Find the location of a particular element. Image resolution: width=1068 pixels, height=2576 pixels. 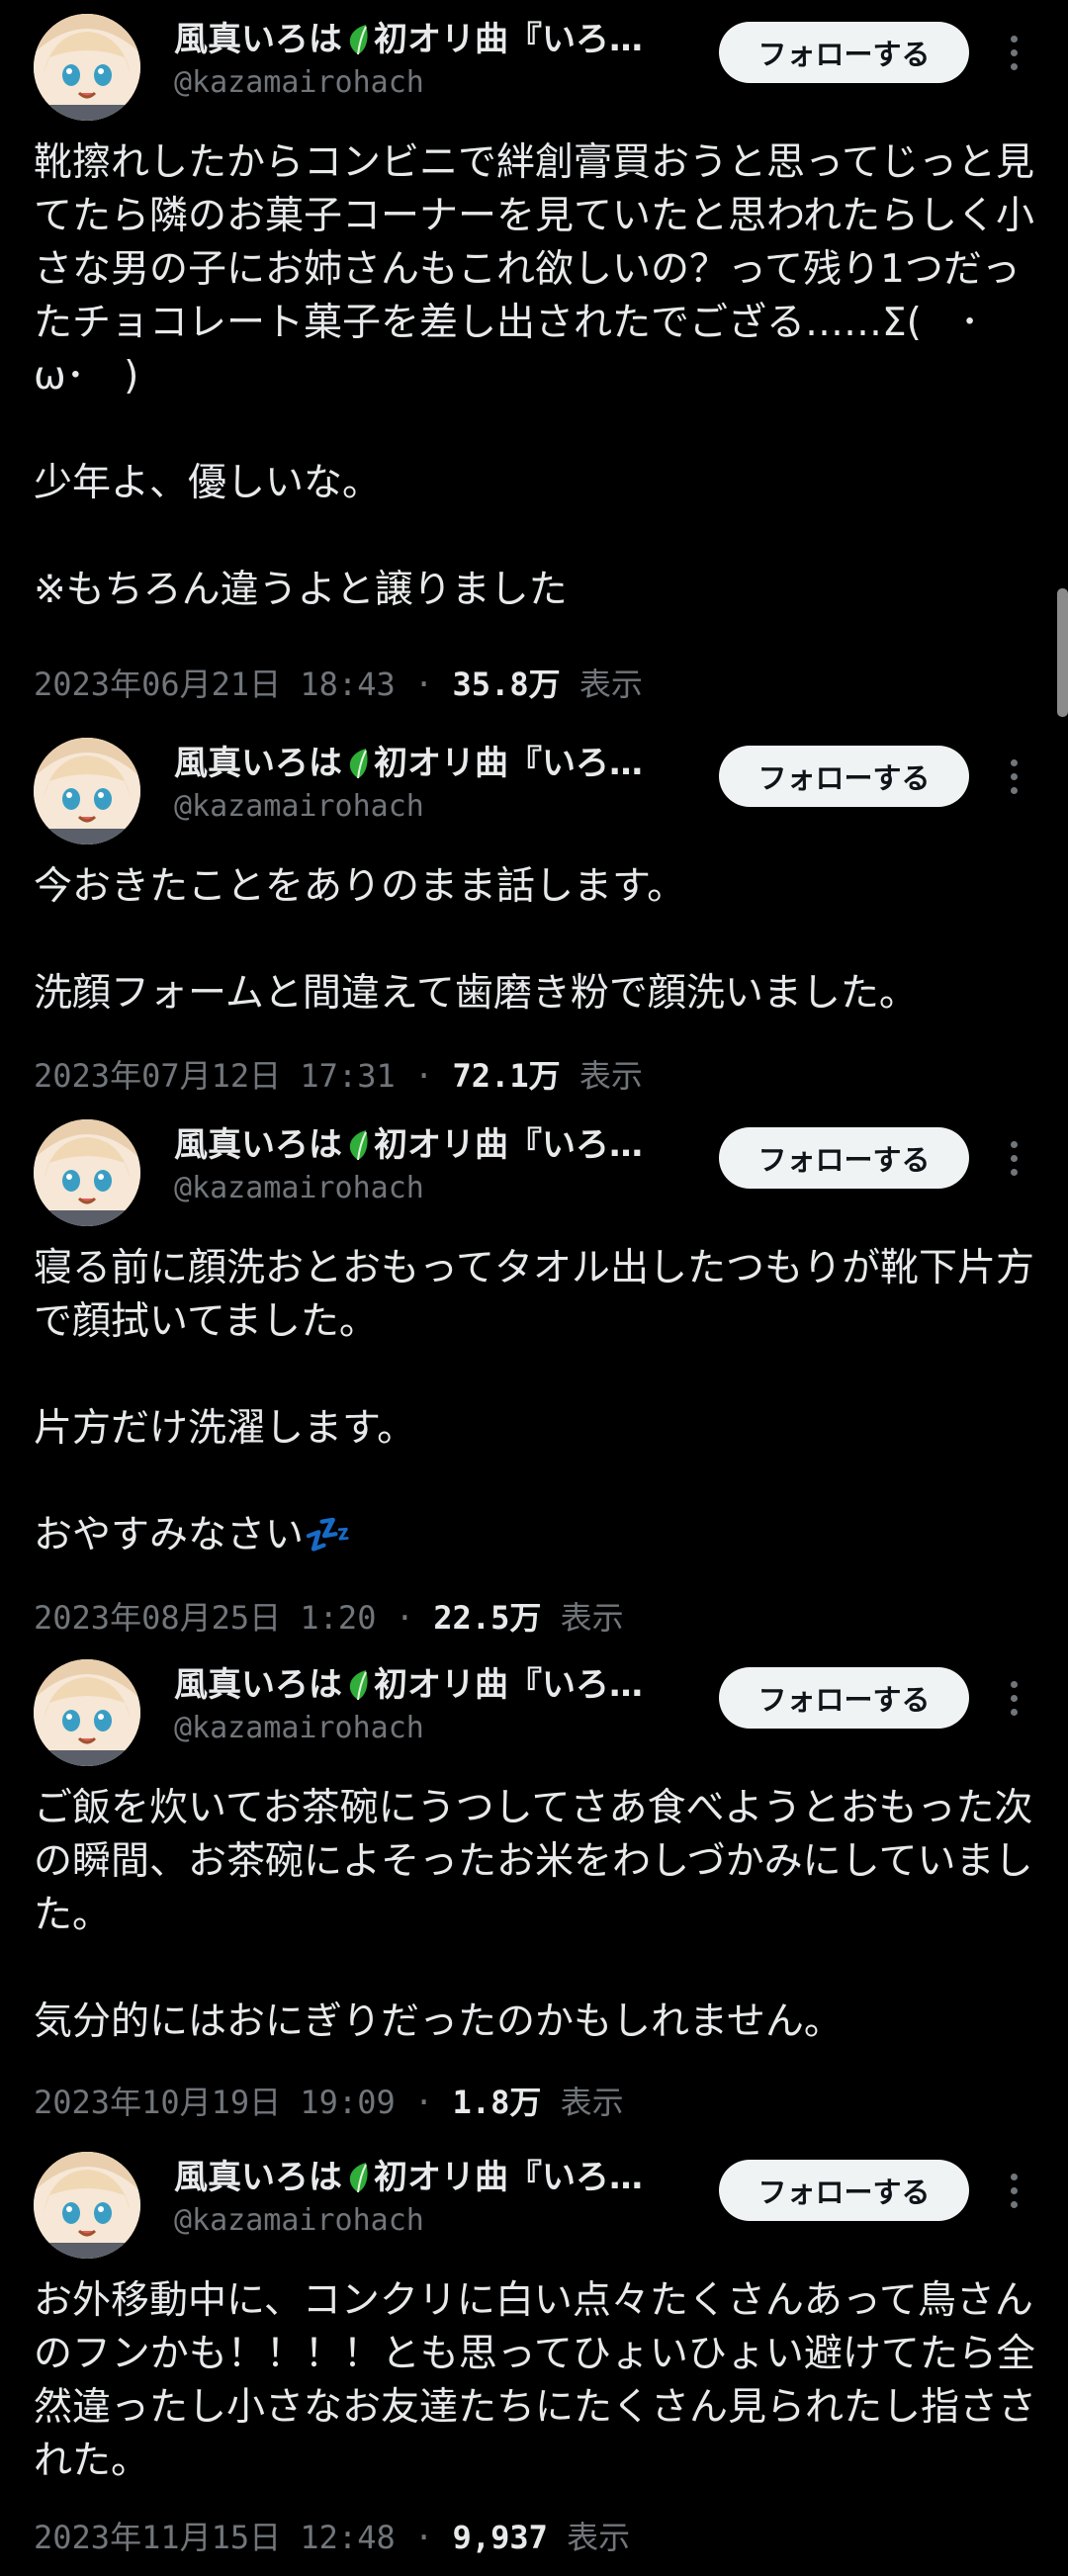

tweet-meta: 2023年06月21日 18:43 · 35.8万 表示 is located at coordinates (338, 684).